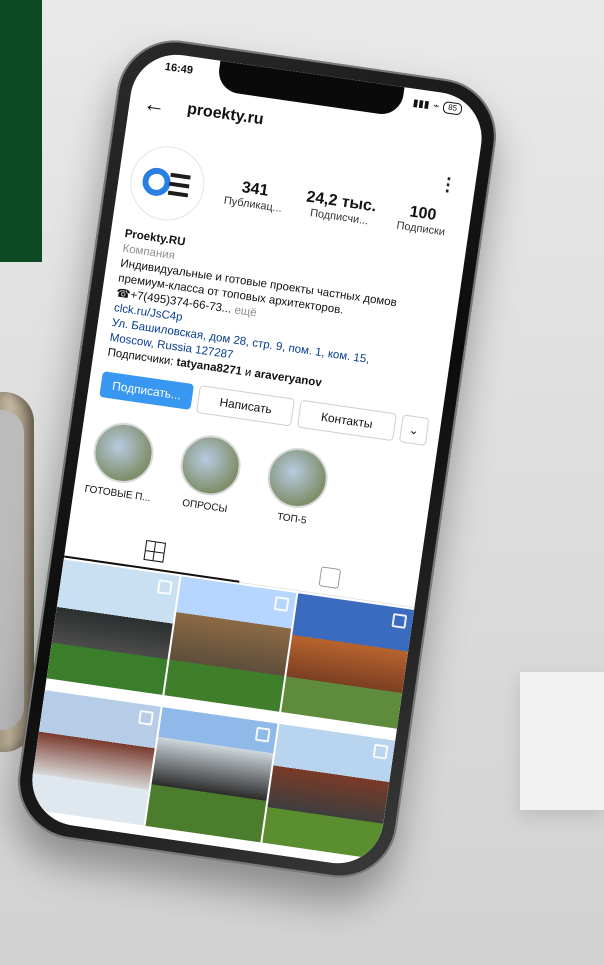 This screenshot has height=965, width=604. What do you see at coordinates (562, 741) in the screenshot?
I see `background-white-card` at bounding box center [562, 741].